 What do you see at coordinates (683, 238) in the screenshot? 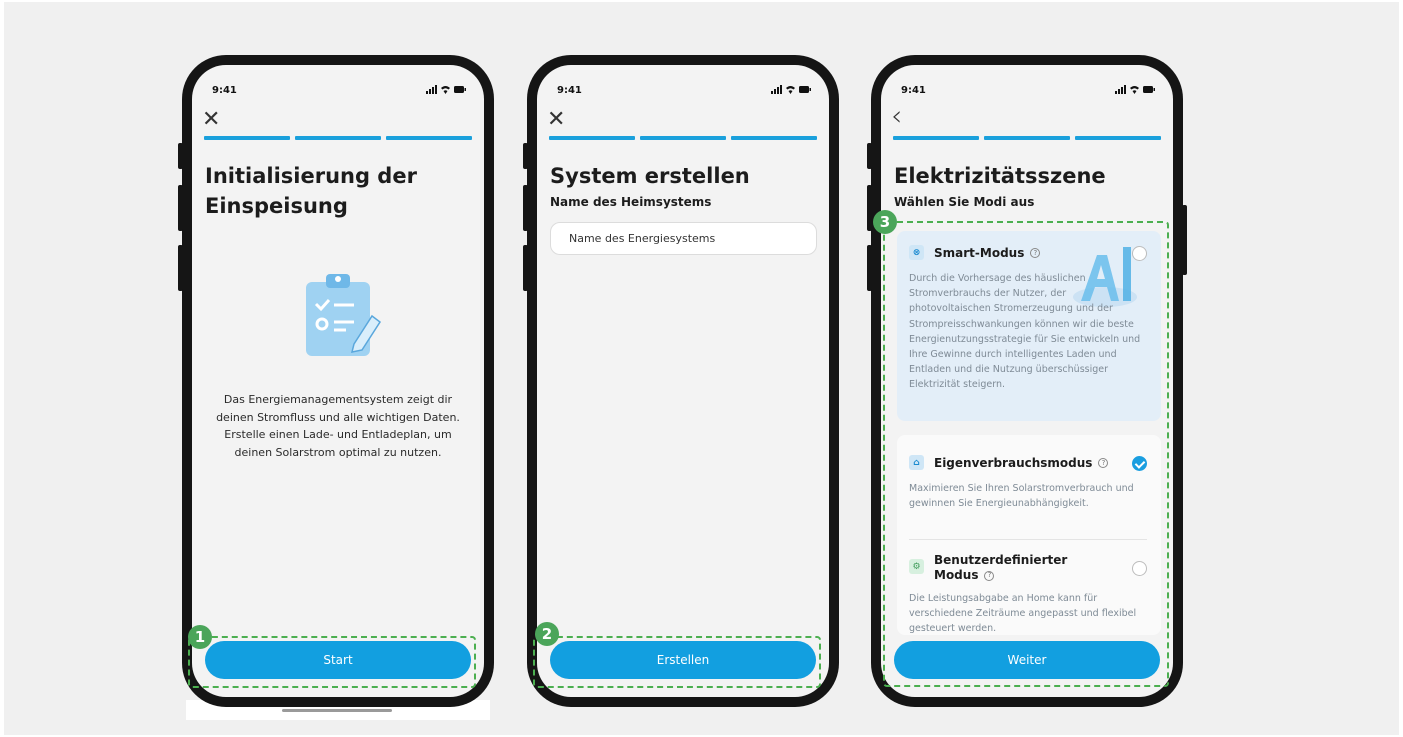
I see `system-name-input: Name des Energiesystems` at bounding box center [683, 238].